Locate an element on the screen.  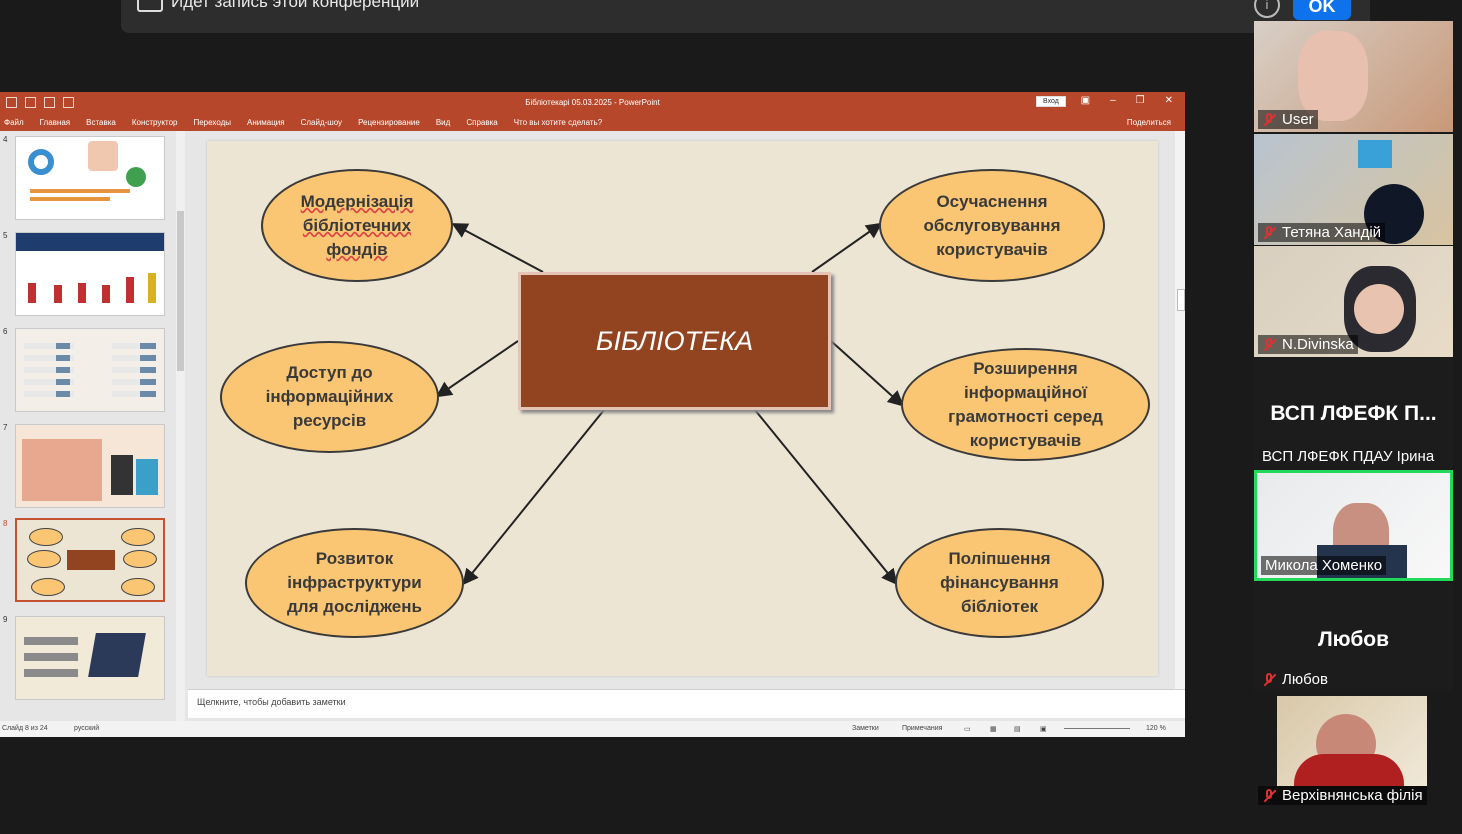
node-infrastructure: Розвиток інфраструктури для досліджень is located at coordinates (354, 583).